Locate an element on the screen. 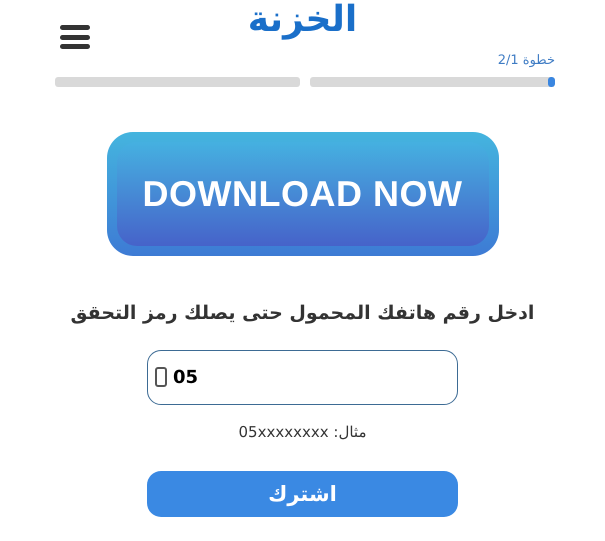 This screenshot has width=605, height=541. logo: الخزنة is located at coordinates (303, 20).